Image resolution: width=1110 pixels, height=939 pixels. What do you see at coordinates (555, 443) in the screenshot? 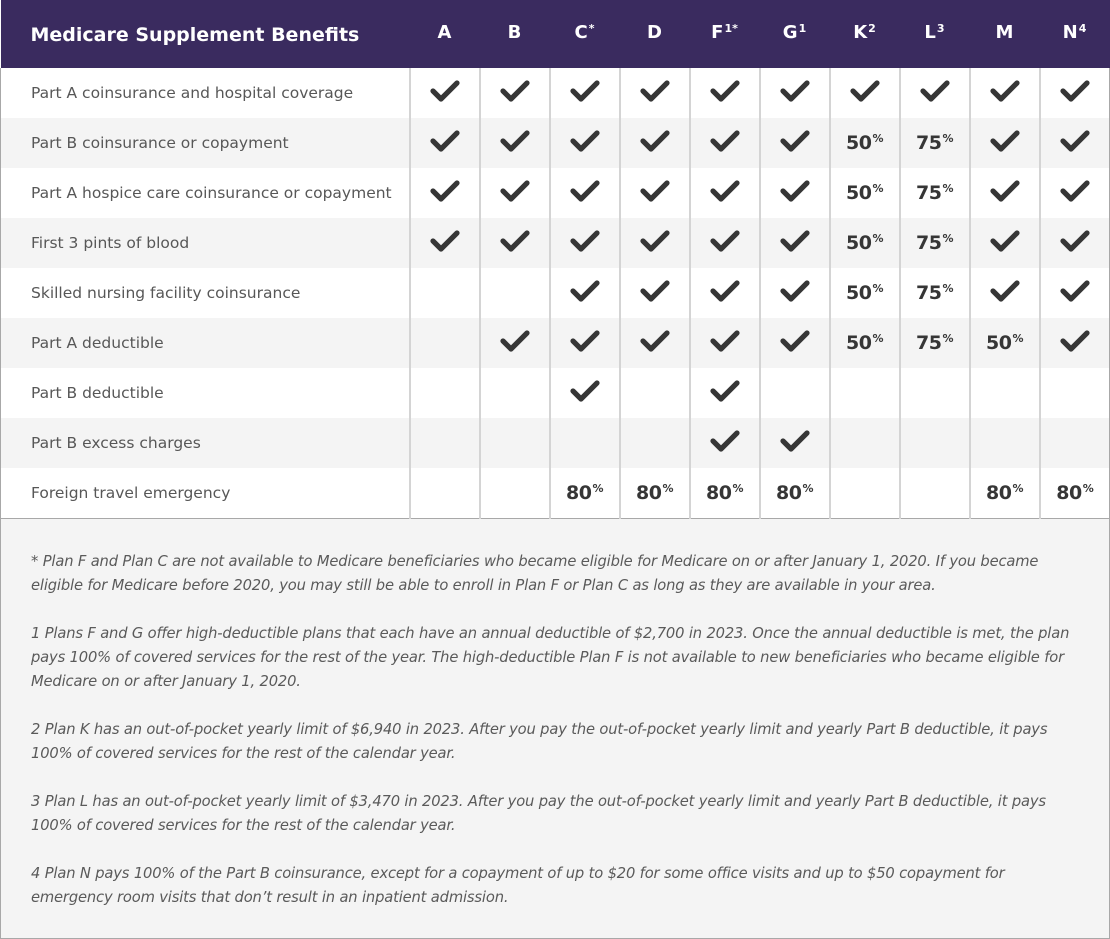
I see `table-row: Part B excess charges` at bounding box center [555, 443].